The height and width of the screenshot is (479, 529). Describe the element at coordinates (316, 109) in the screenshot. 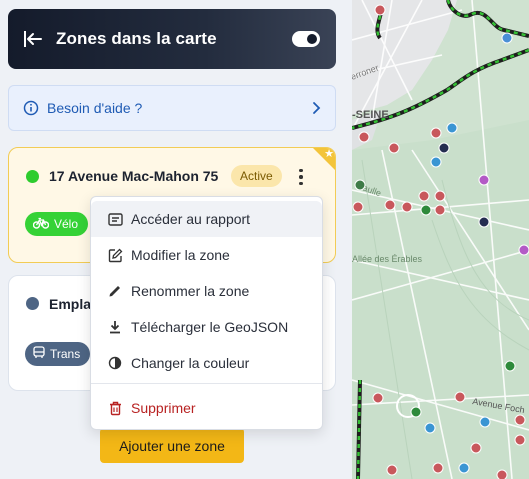

I see `chevron-right-icon` at that location.